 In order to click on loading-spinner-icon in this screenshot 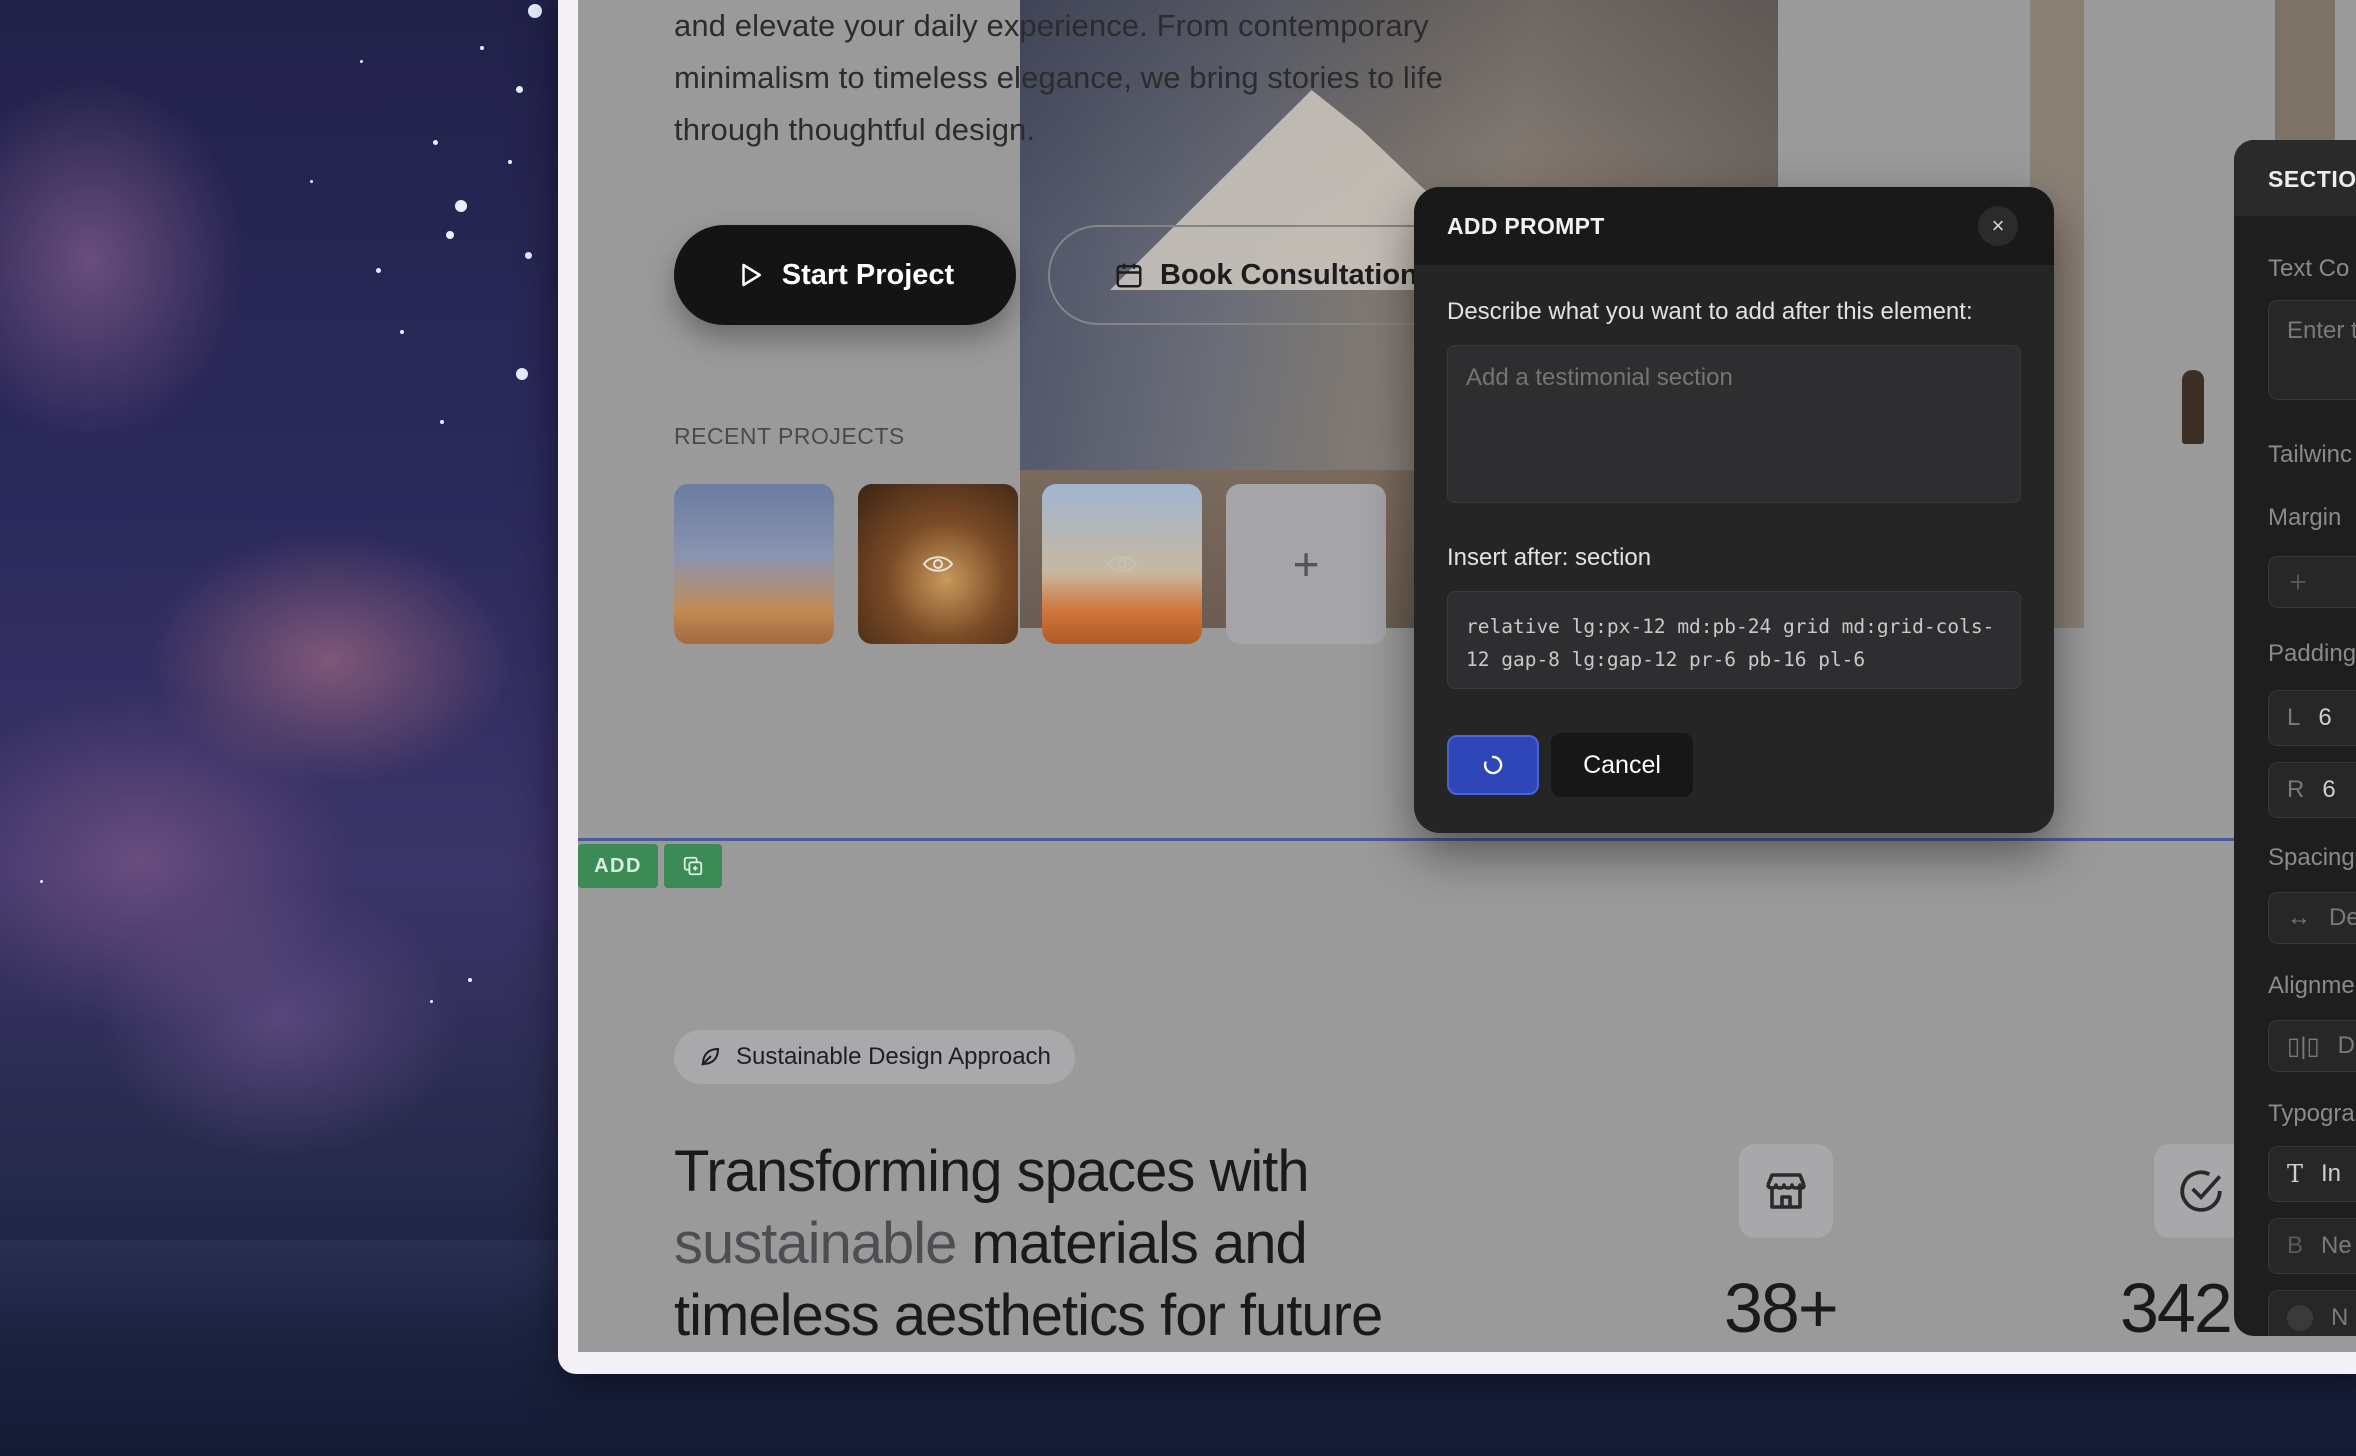, I will do `click(1493, 765)`.